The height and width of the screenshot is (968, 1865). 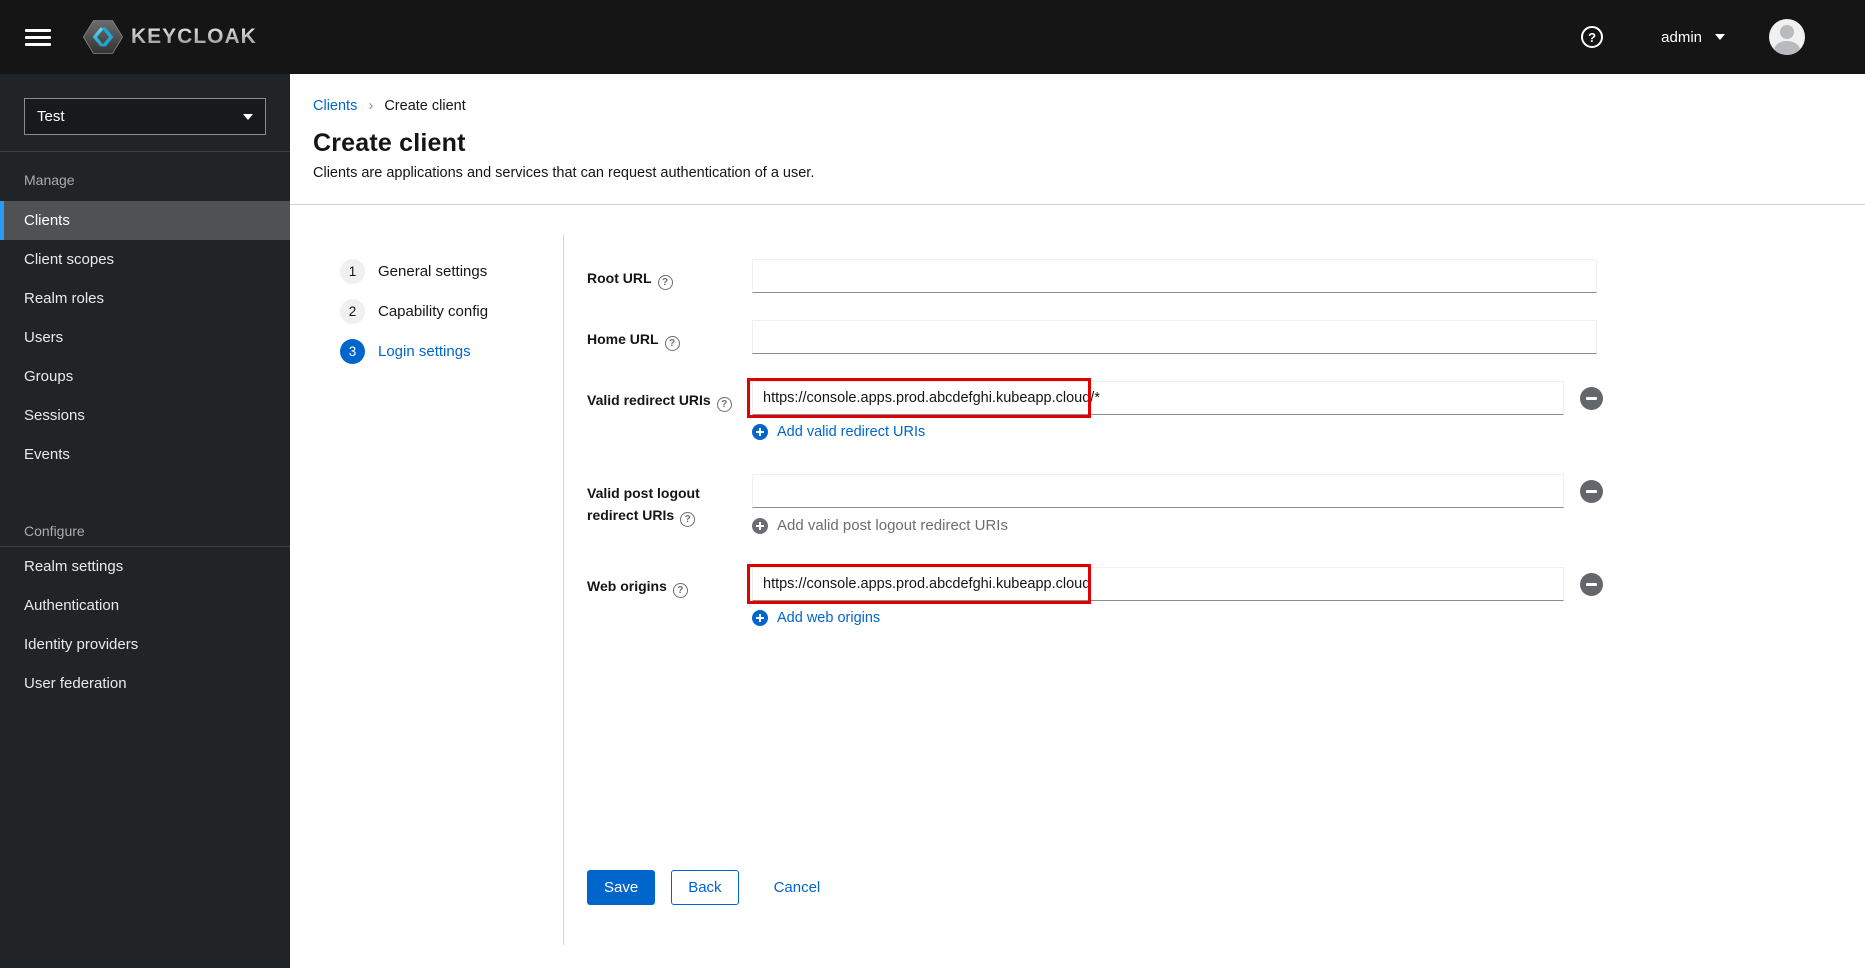 What do you see at coordinates (370, 105) in the screenshot?
I see `chevron-right-icon` at bounding box center [370, 105].